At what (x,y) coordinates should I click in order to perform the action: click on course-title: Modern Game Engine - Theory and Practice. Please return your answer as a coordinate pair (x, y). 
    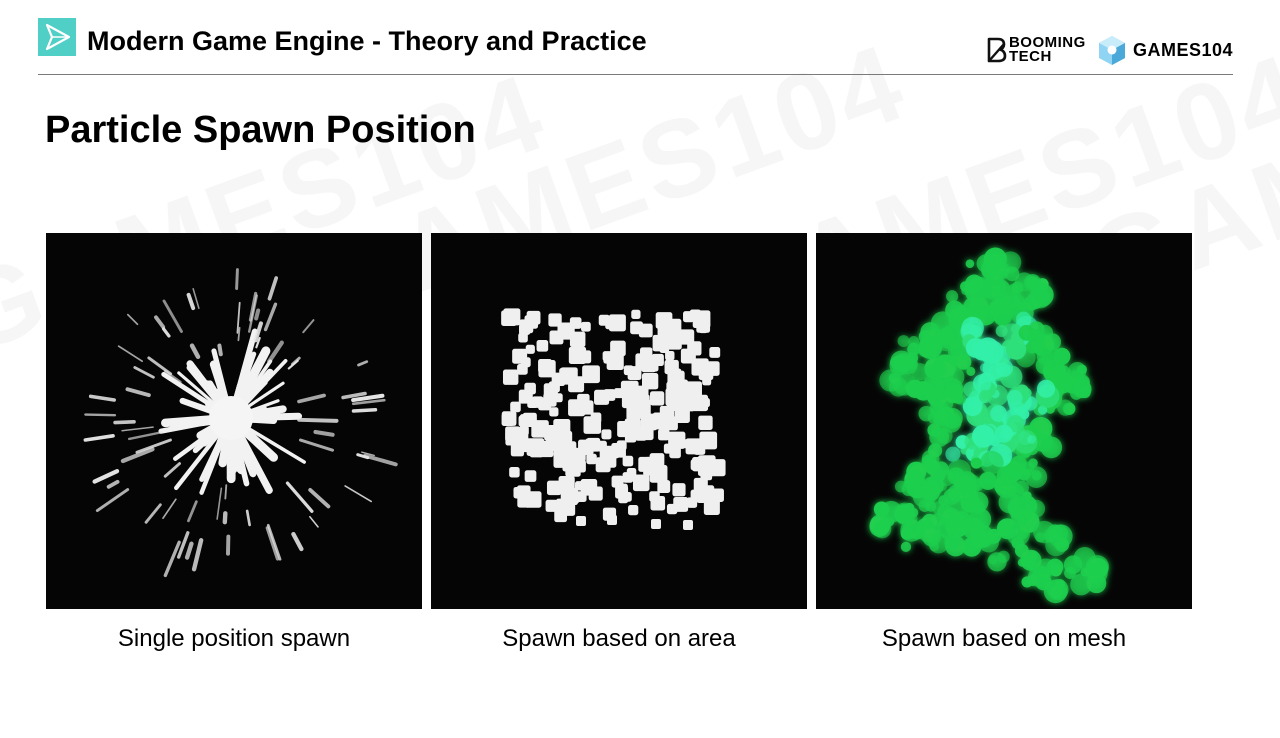
    Looking at the image, I should click on (367, 41).